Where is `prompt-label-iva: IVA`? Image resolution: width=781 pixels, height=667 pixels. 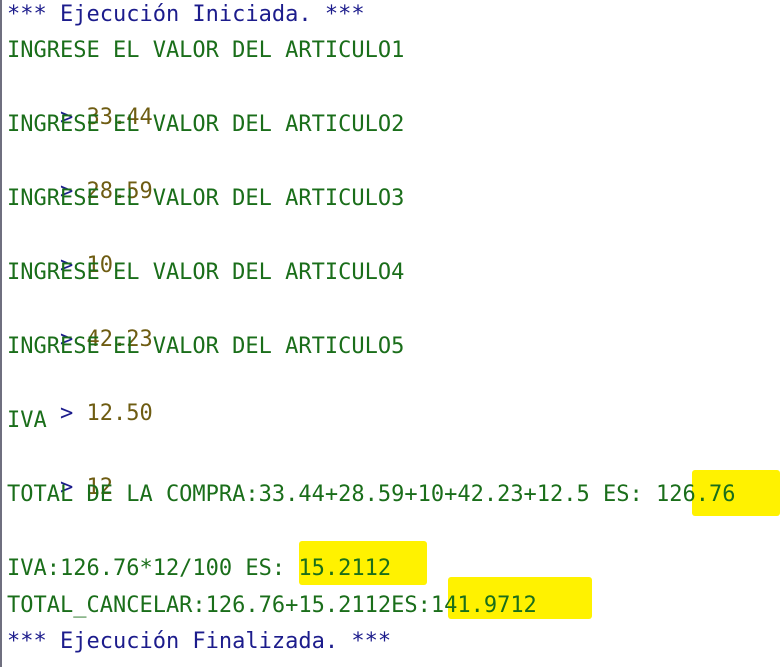 prompt-label-iva: IVA is located at coordinates (27, 420).